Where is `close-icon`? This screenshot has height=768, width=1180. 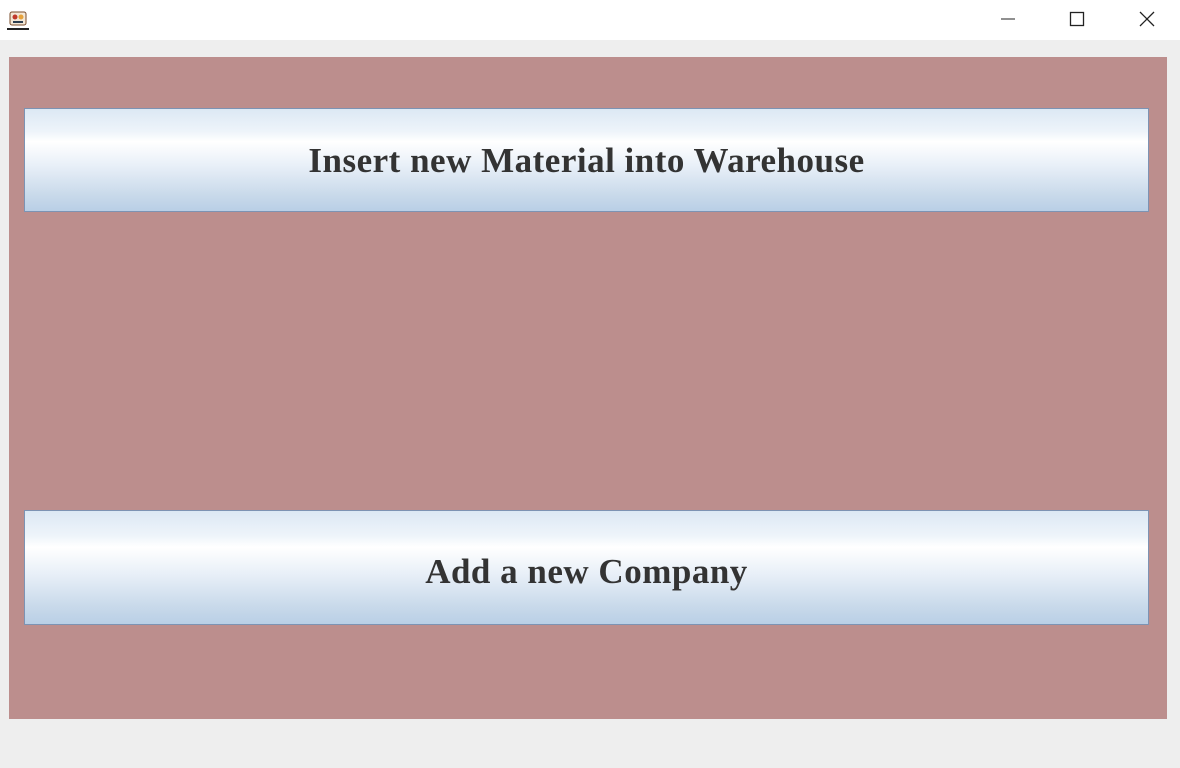
close-icon is located at coordinates (1147, 19).